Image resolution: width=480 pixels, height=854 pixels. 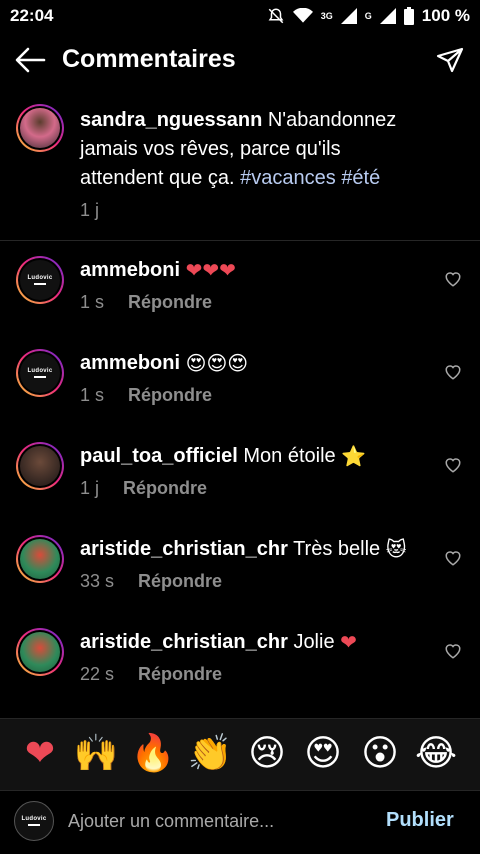 I want to click on signal-icon, so click(x=348, y=16).